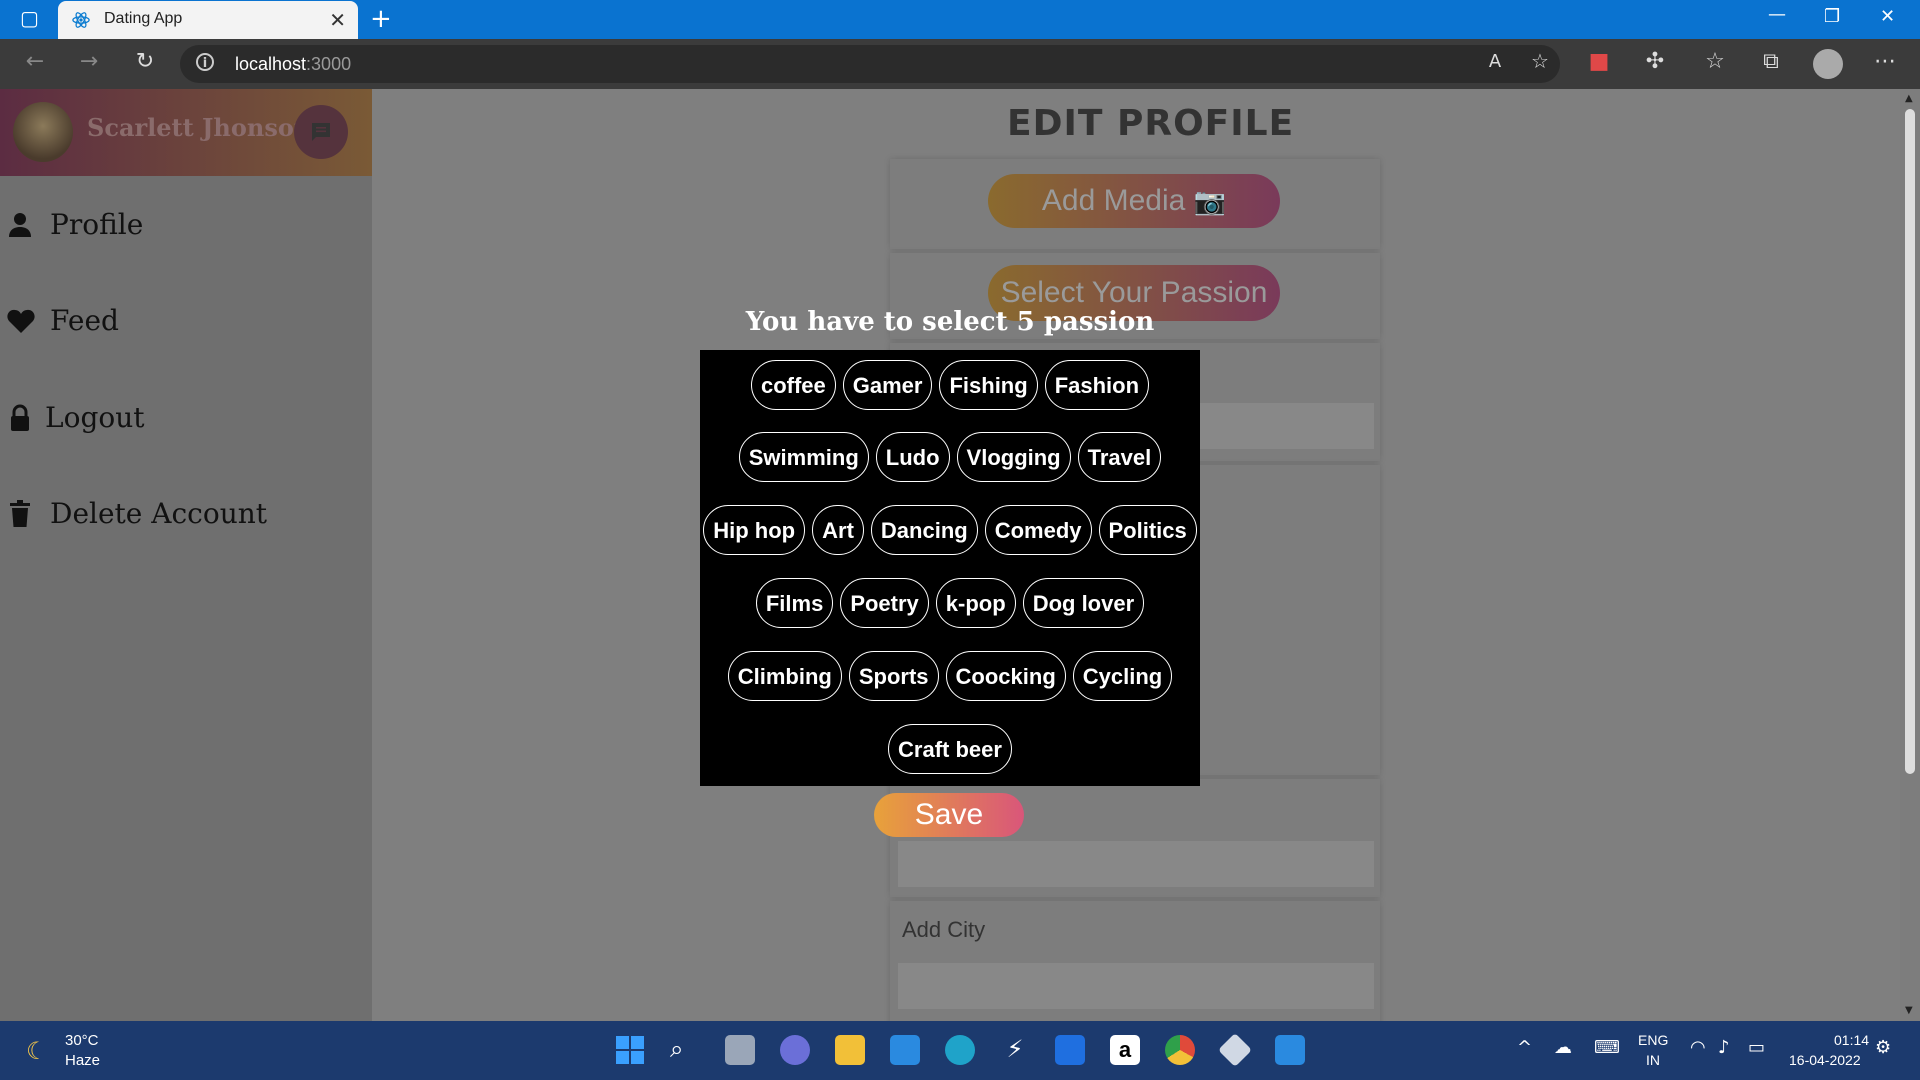 The width and height of the screenshot is (1920, 1080). What do you see at coordinates (794, 603) in the screenshot?
I see `passion-chip-films: Films` at bounding box center [794, 603].